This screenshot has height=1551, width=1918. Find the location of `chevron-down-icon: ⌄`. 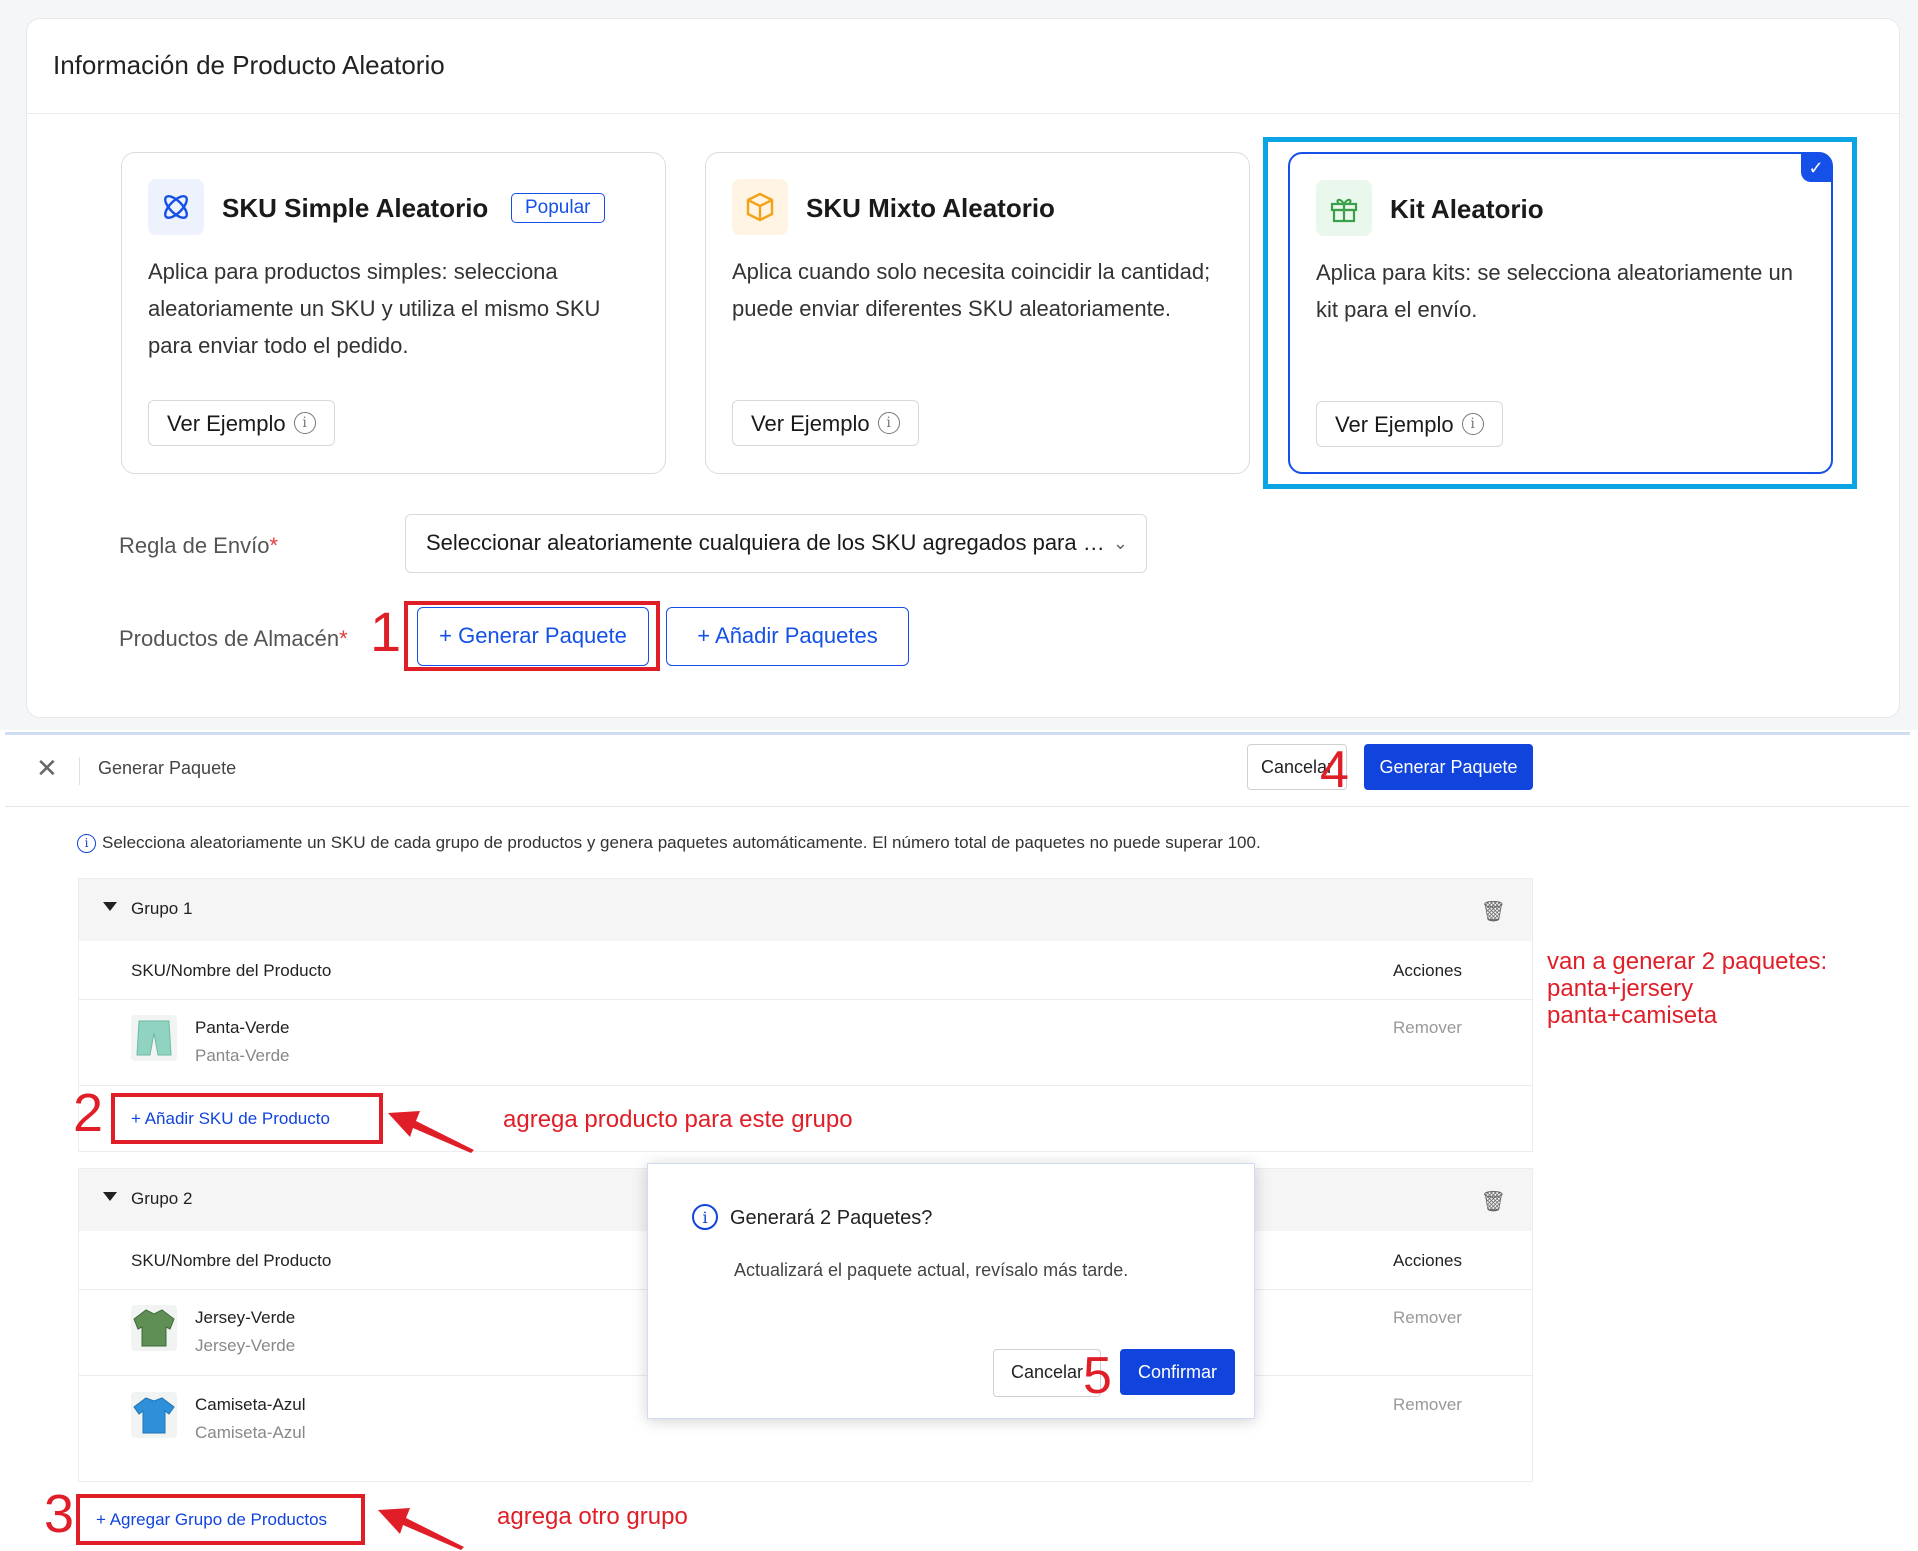

chevron-down-icon: ⌄ is located at coordinates (1120, 543).